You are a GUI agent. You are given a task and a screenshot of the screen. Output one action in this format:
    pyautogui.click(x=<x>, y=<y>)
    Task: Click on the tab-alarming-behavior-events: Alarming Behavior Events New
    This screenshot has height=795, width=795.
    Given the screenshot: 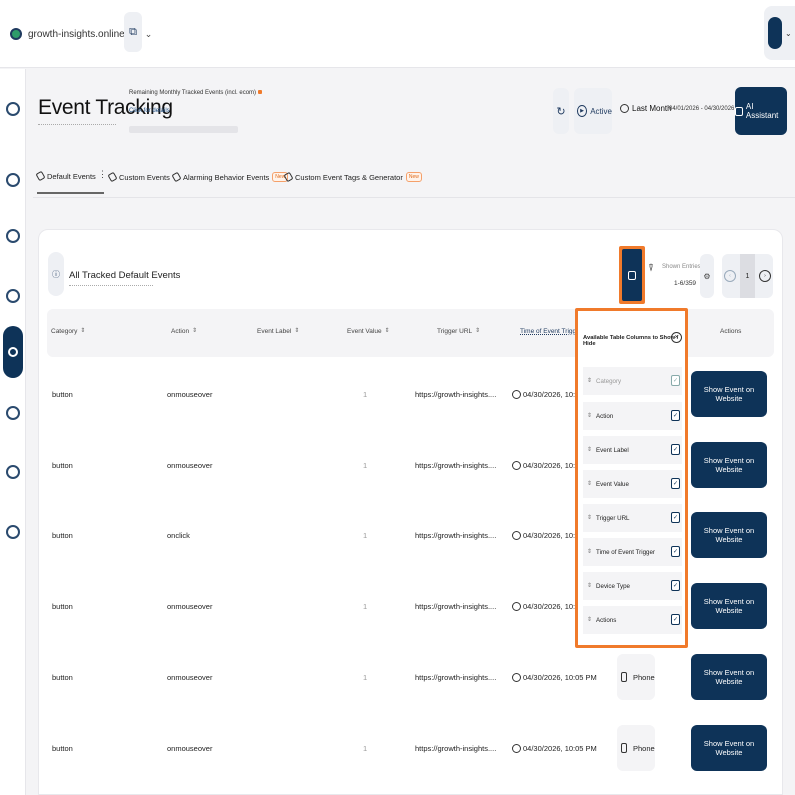 What is the action you would take?
    pyautogui.click(x=230, y=177)
    